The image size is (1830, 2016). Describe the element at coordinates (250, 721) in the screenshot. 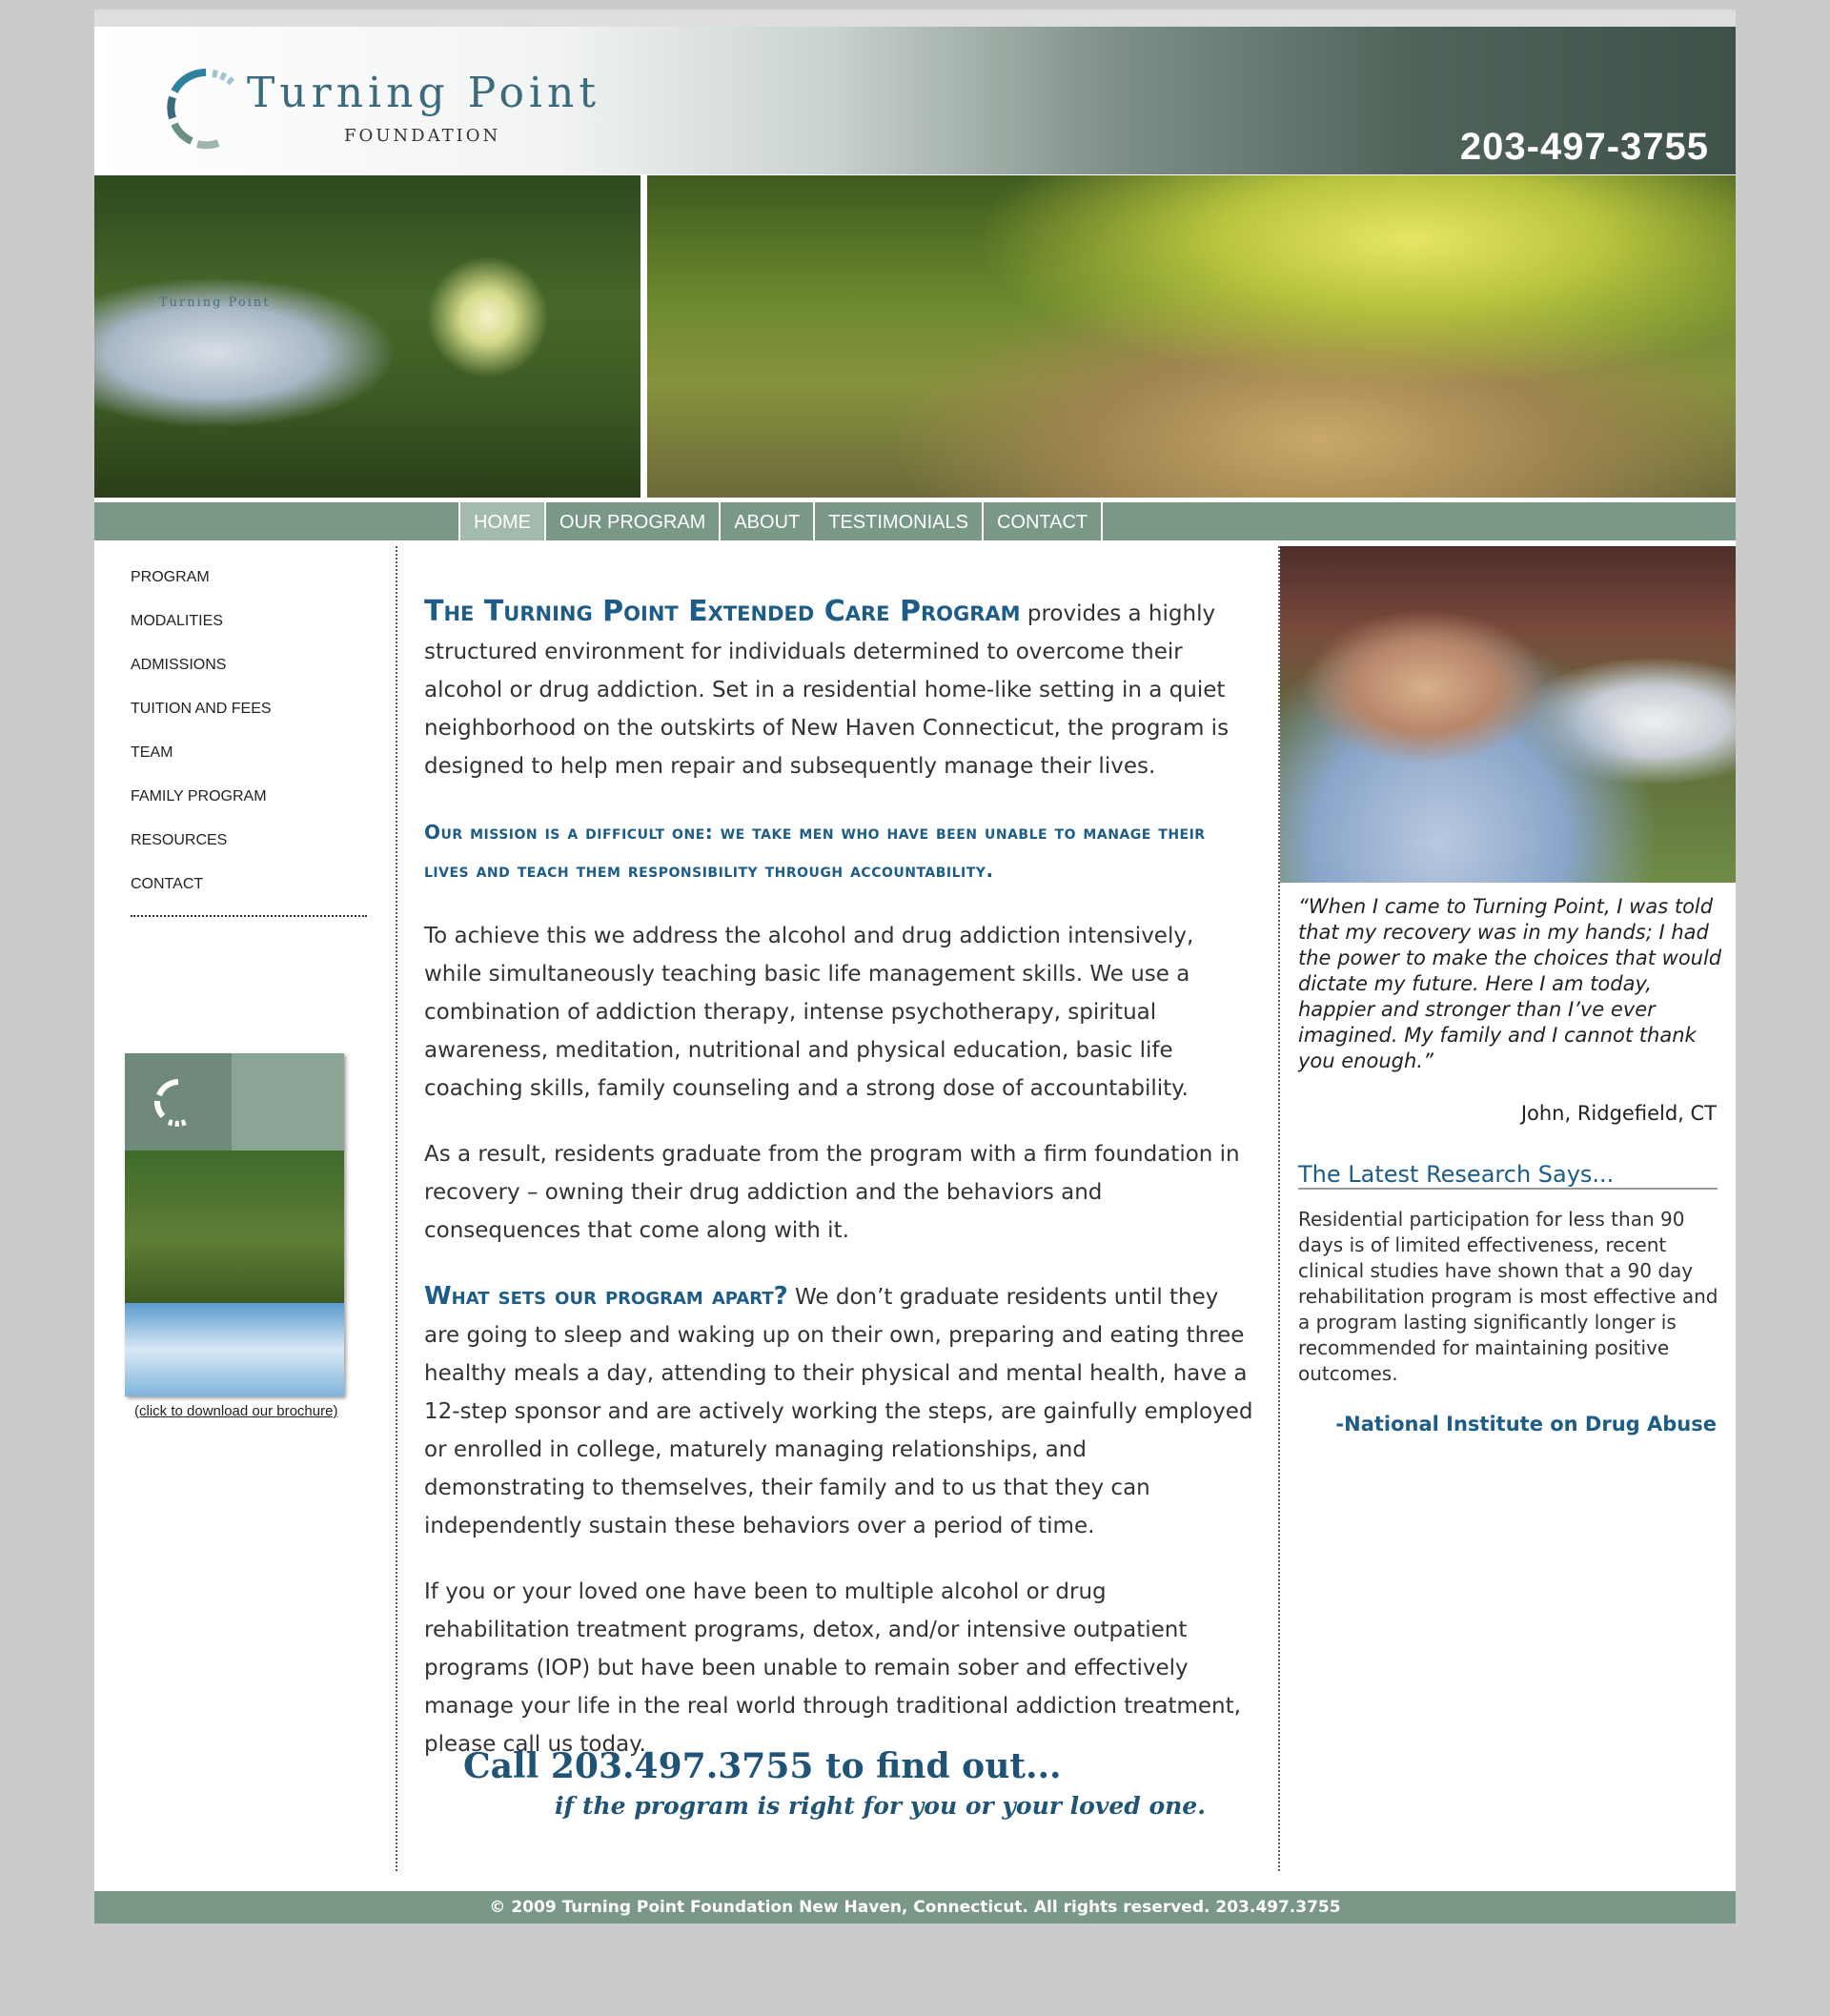

I see `sidebar-item-tuition: TUITION AND FEES` at that location.